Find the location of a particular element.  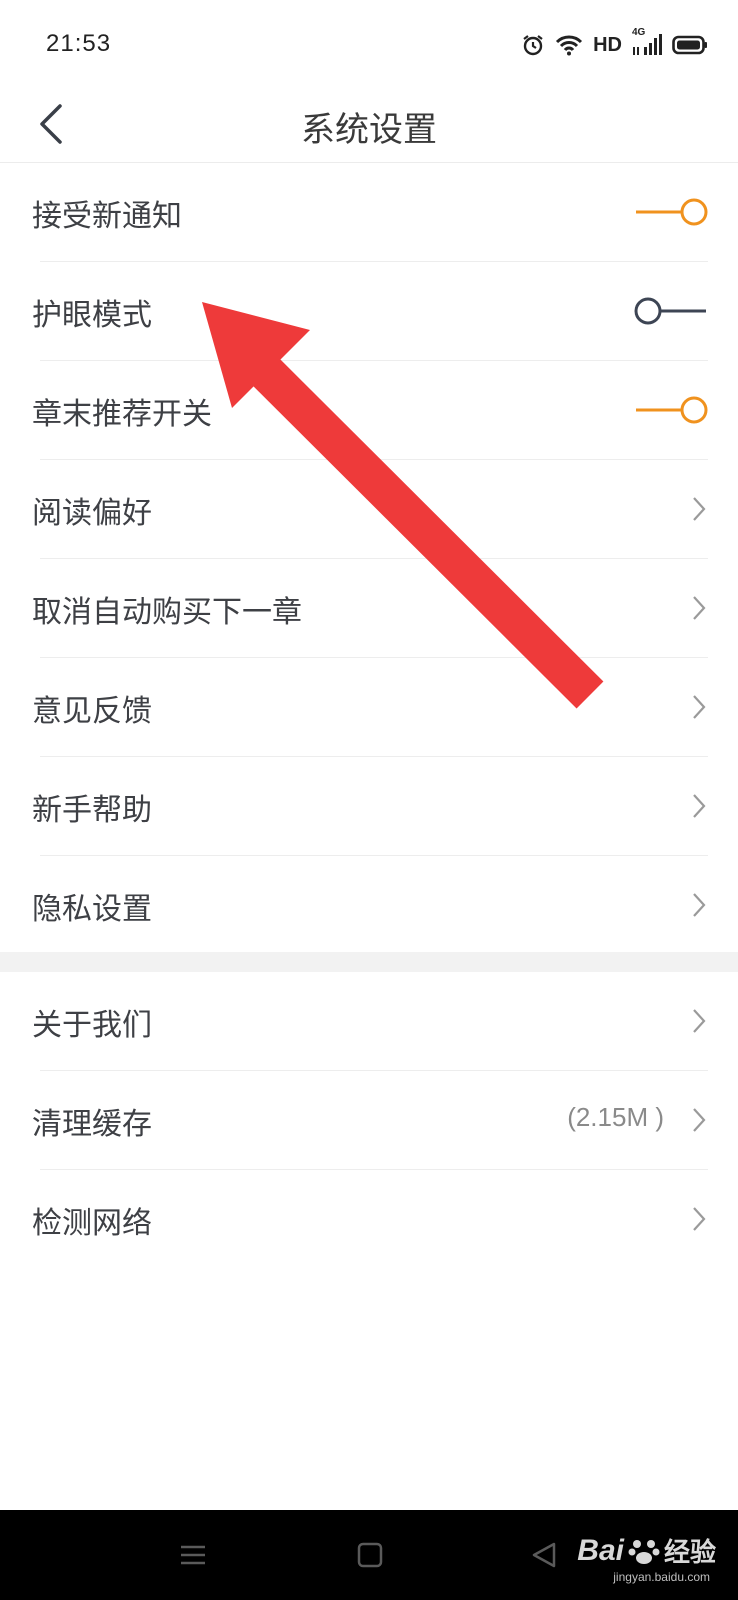

setting-row-privacy: 隐私设置 is located at coordinates (370, 905).